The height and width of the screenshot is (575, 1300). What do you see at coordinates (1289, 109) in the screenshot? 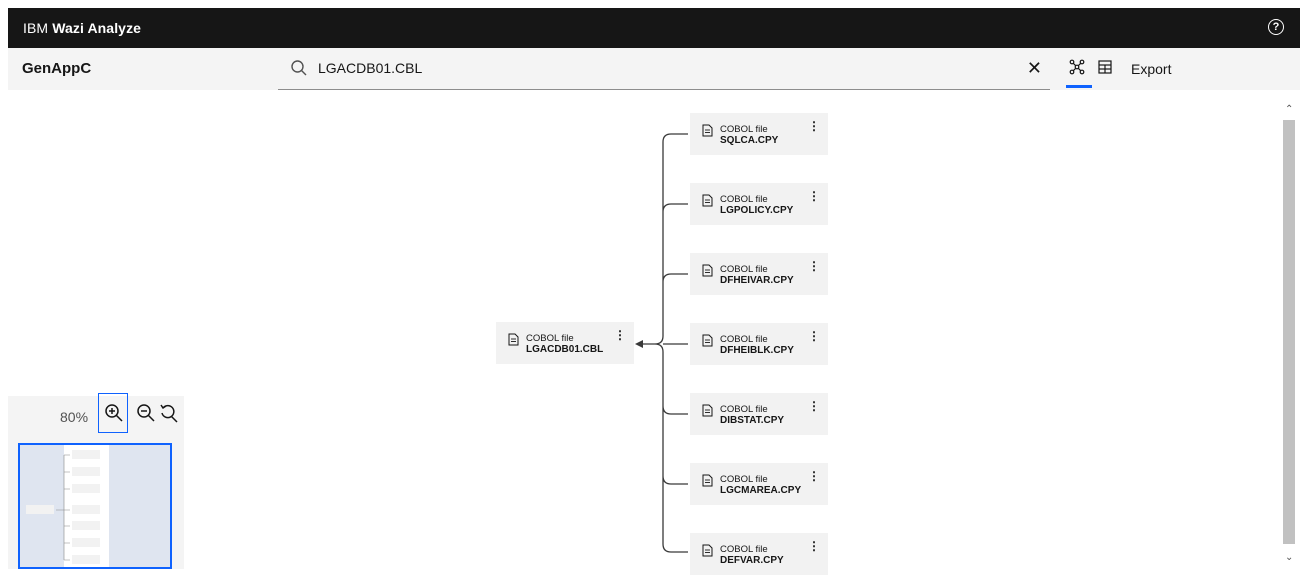
I see `scroll-up-icon: ⌃` at bounding box center [1289, 109].